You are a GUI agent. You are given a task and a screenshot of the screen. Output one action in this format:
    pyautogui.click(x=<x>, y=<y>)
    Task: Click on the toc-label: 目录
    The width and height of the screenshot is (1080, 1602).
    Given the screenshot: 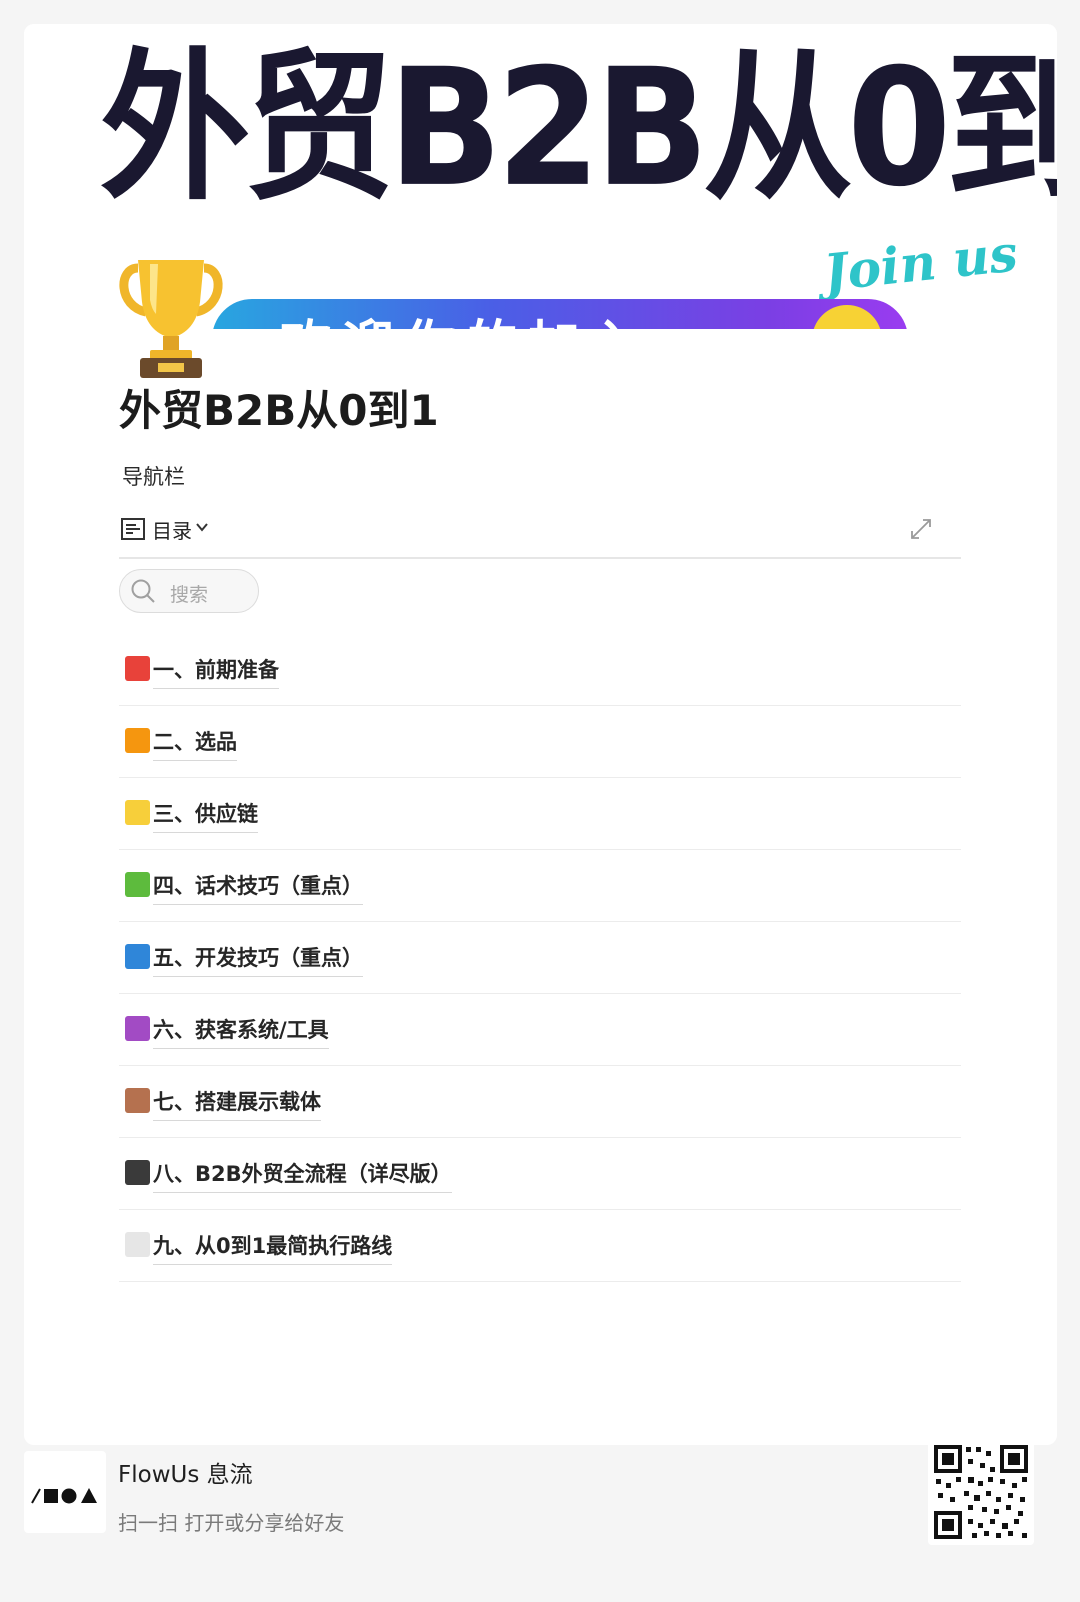 What is the action you would take?
    pyautogui.click(x=172, y=529)
    